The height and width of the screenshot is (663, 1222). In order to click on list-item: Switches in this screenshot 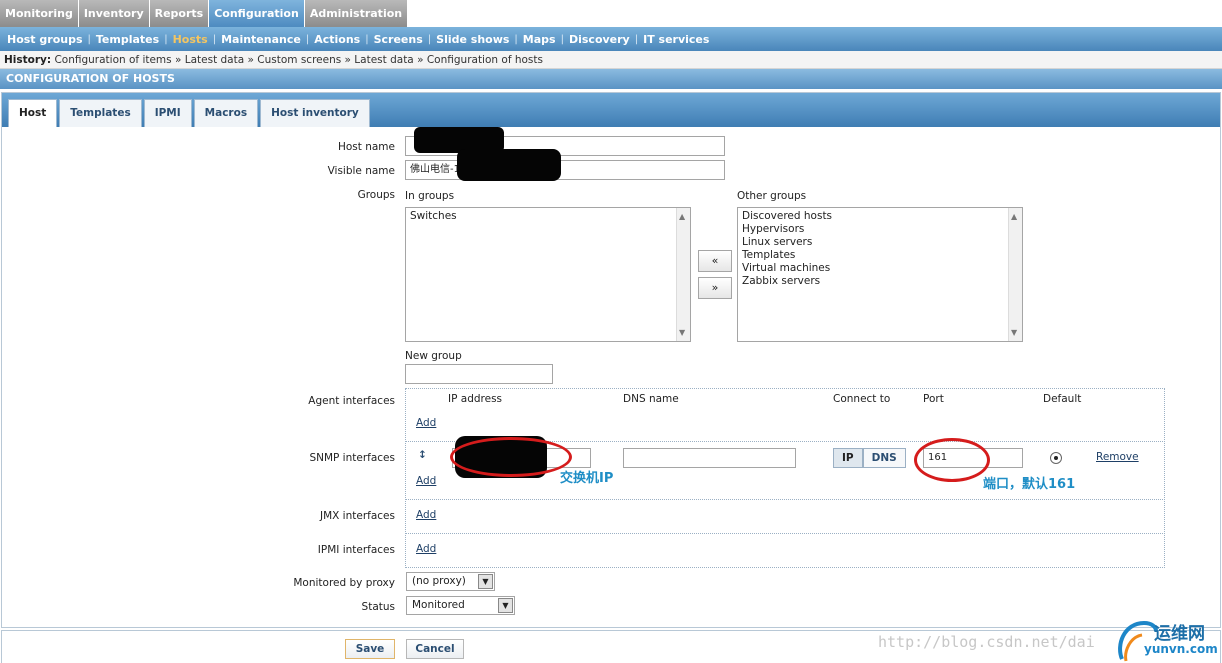, I will do `click(548, 216)`.